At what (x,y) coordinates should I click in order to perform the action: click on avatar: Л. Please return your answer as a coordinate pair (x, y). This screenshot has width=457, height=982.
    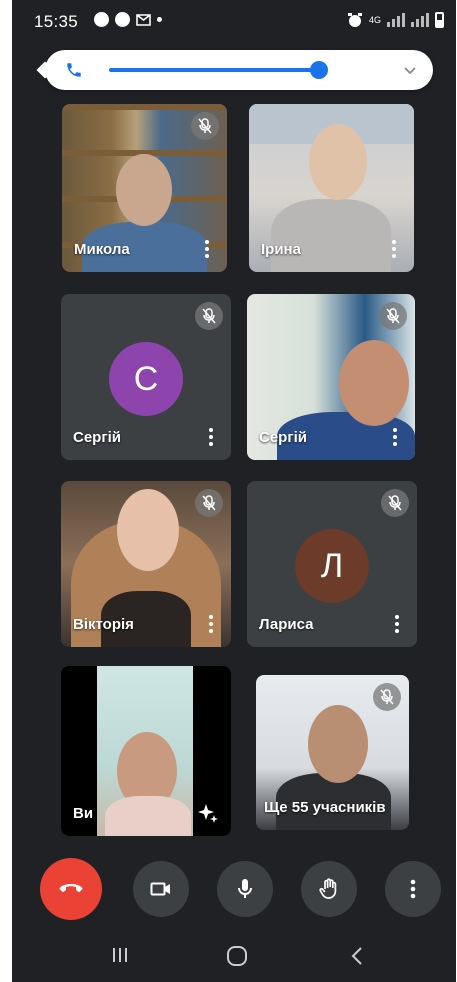
    Looking at the image, I should click on (332, 566).